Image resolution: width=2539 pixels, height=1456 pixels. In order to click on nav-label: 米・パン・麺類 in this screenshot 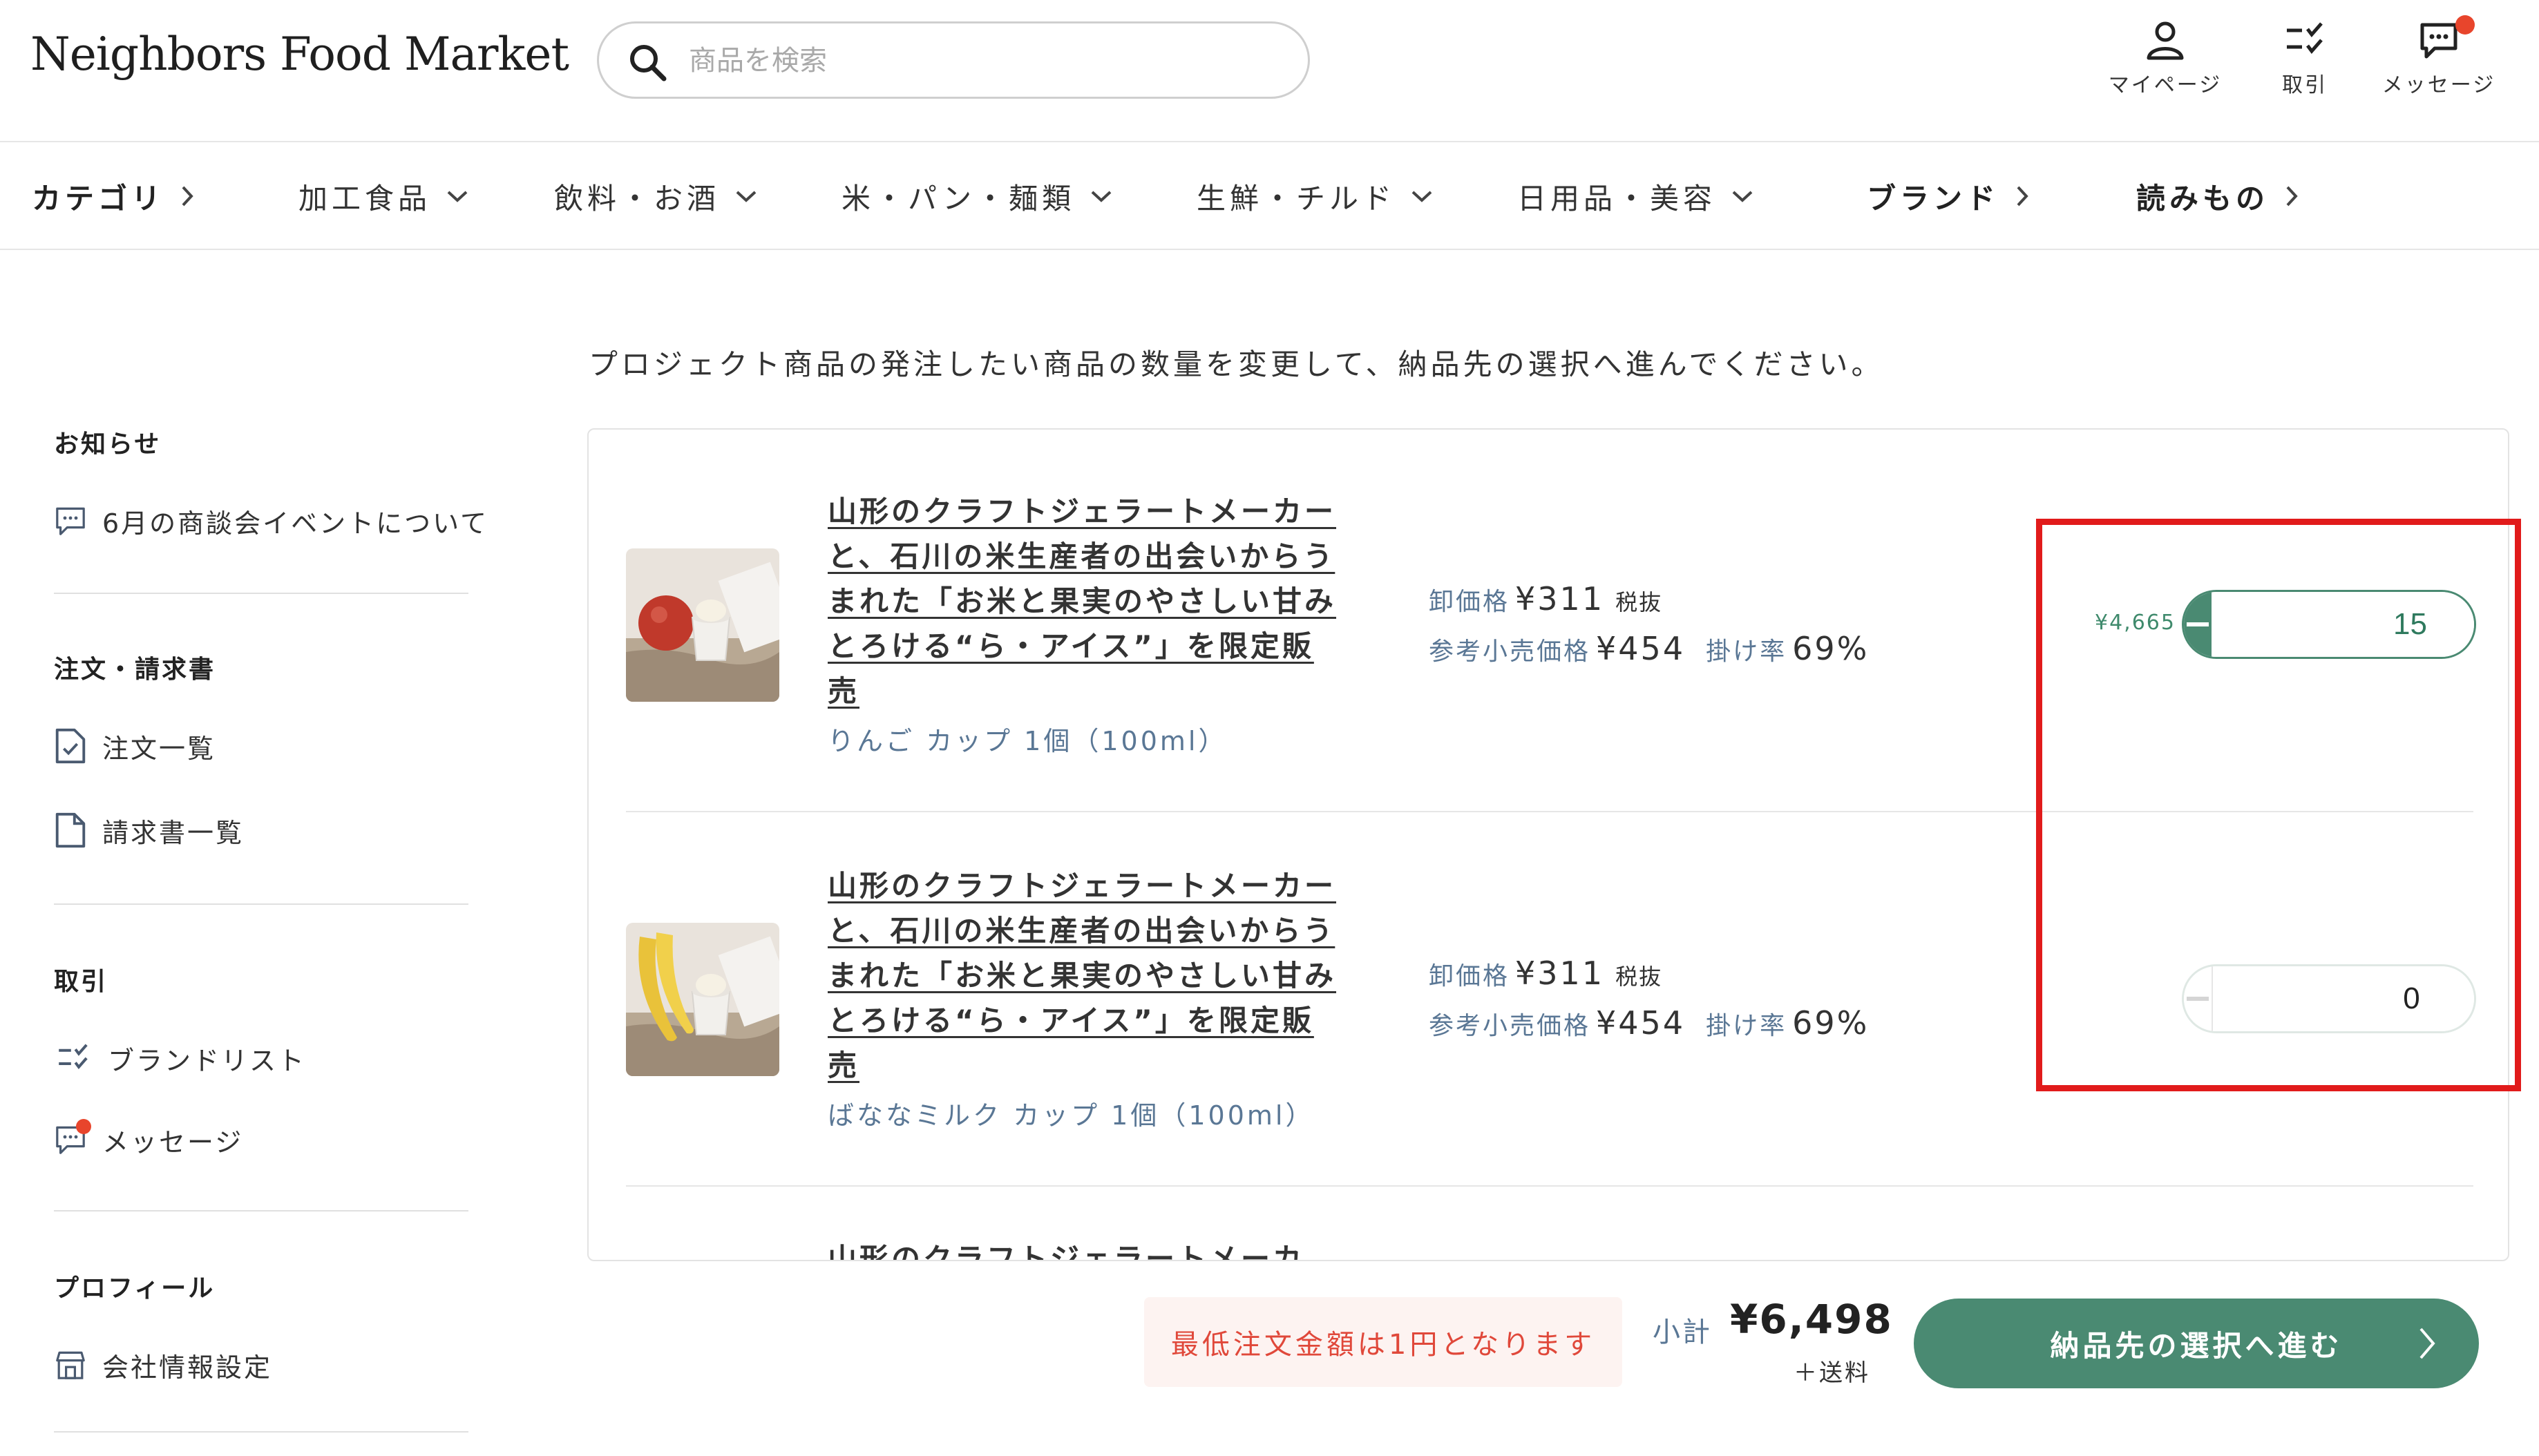, I will do `click(959, 198)`.